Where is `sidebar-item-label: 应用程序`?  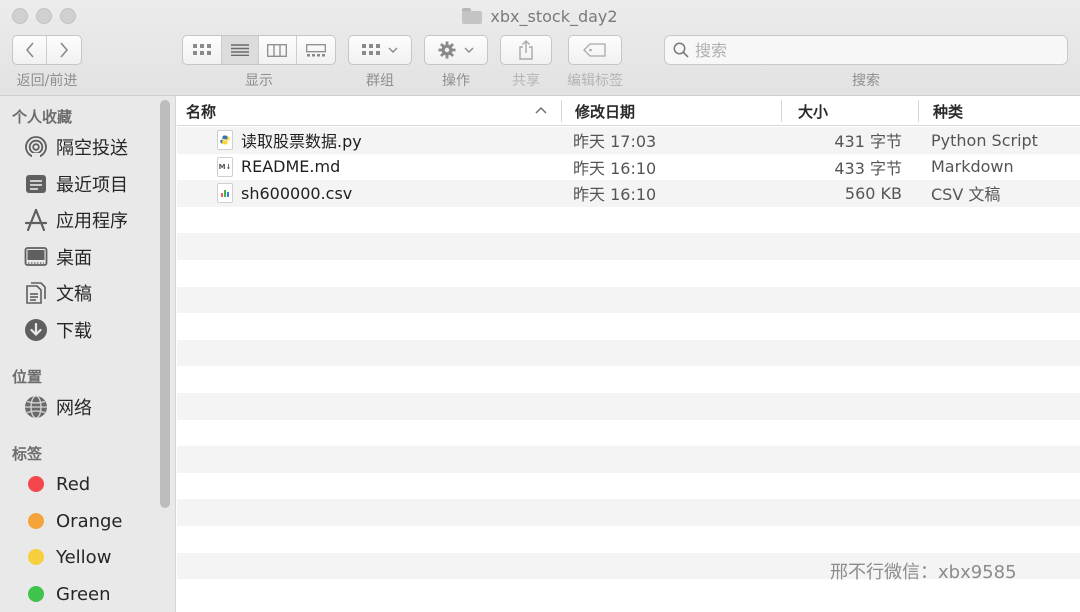 sidebar-item-label: 应用程序 is located at coordinates (92, 221).